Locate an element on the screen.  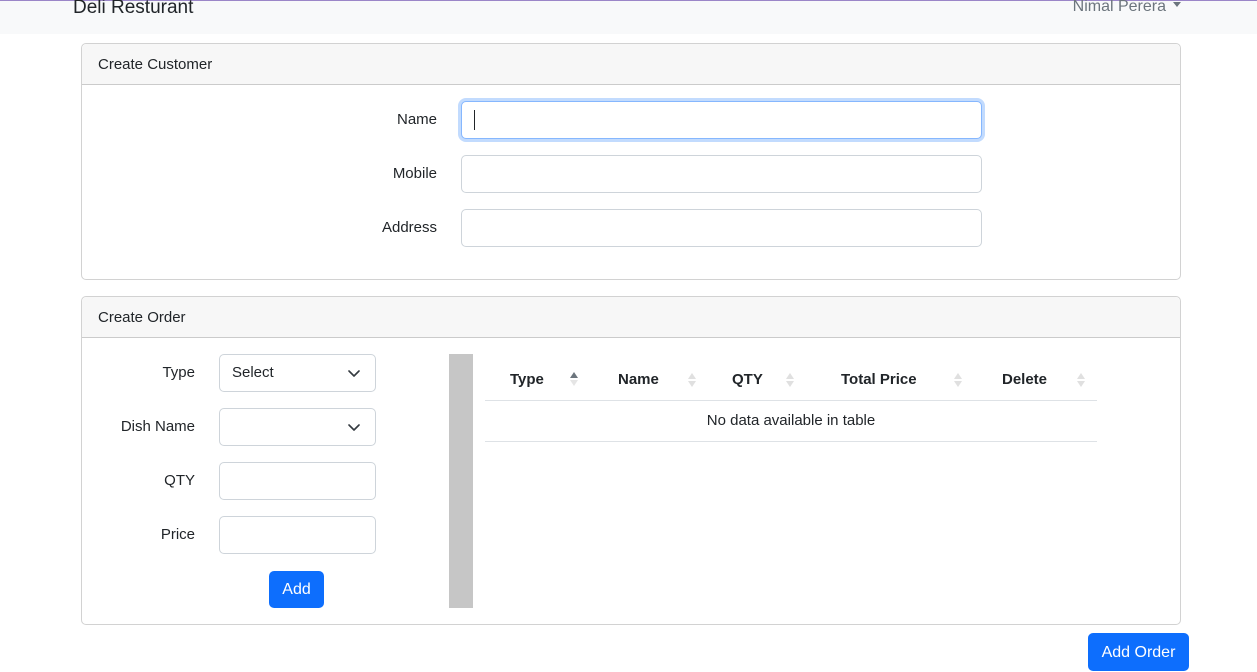
column-header-name: Name is located at coordinates (638, 379).